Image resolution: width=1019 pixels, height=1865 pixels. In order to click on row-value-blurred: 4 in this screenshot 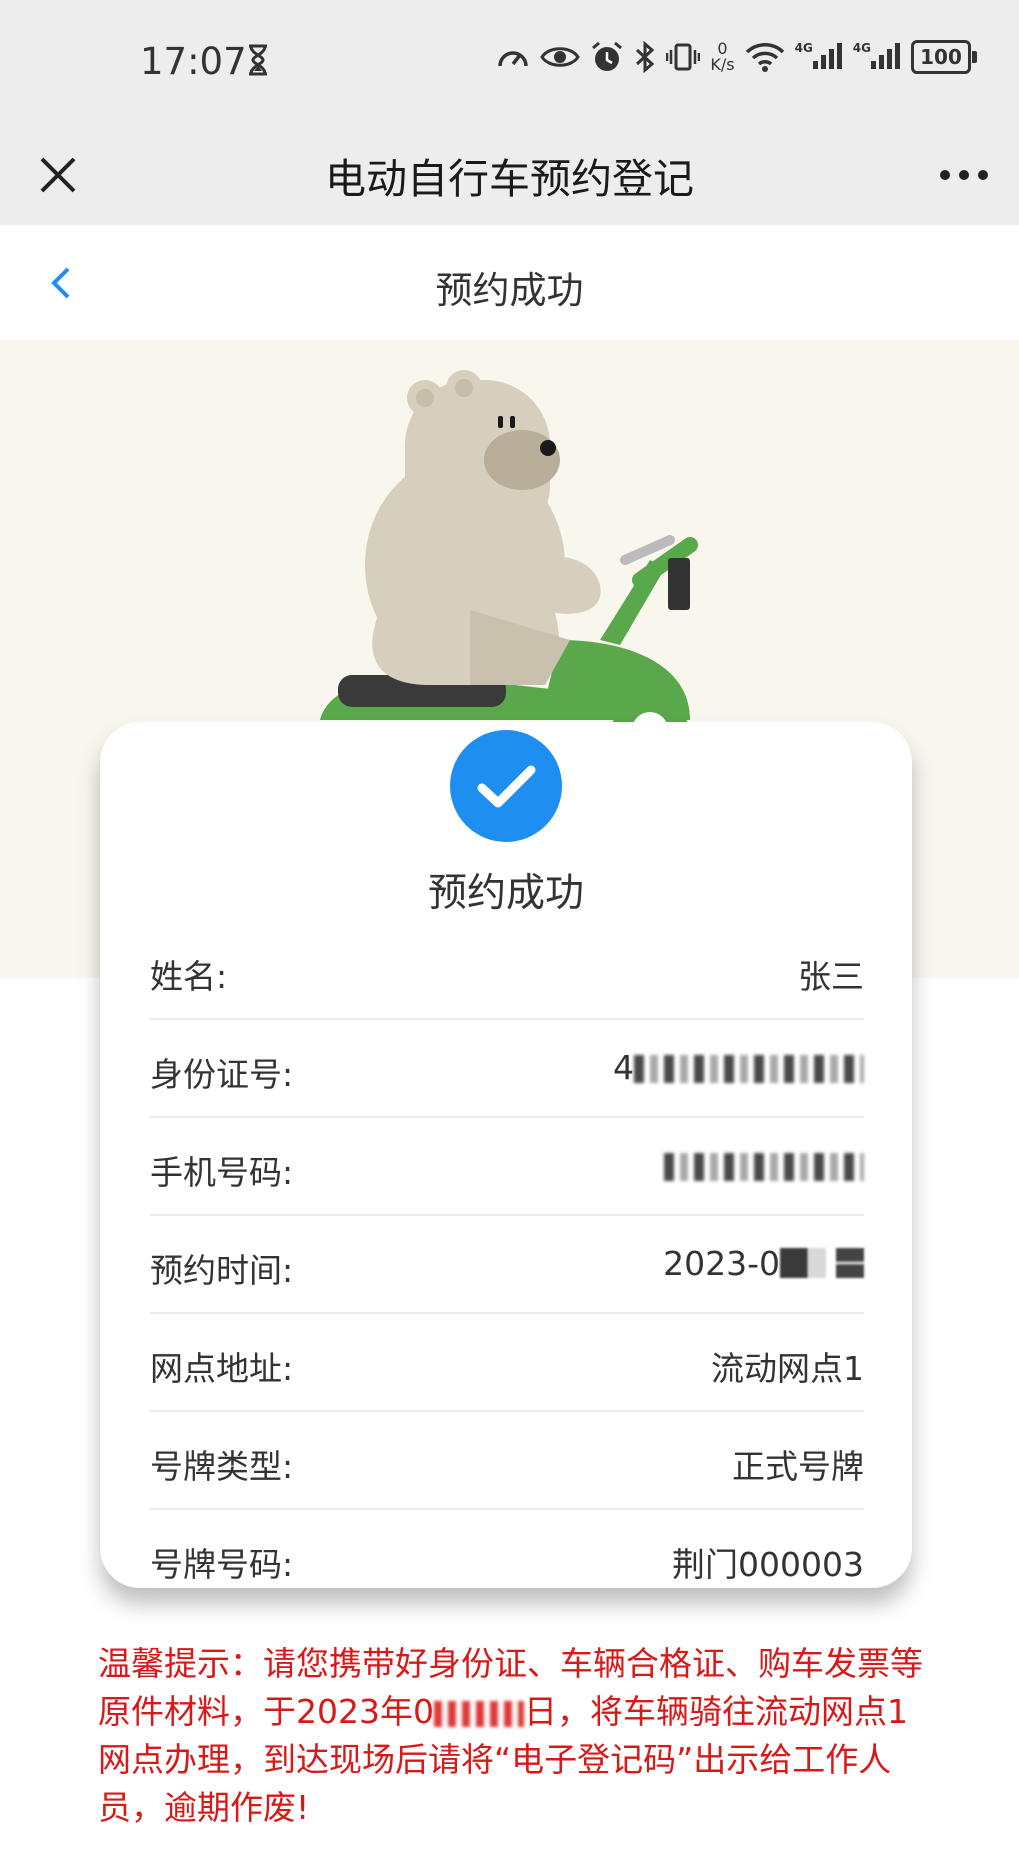, I will do `click(738, 1067)`.